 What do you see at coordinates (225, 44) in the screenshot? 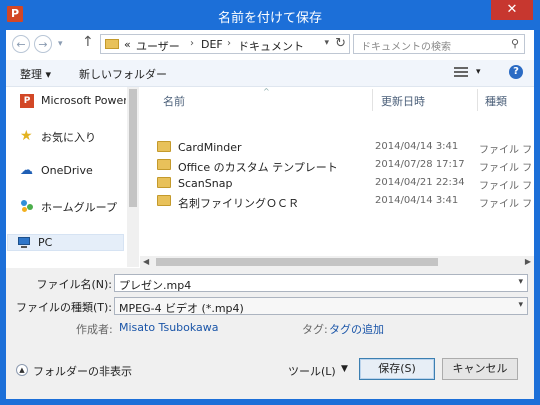
I see `address-bar: « ユーザー › DEF › ドキュメント ▾ ↻` at bounding box center [225, 44].